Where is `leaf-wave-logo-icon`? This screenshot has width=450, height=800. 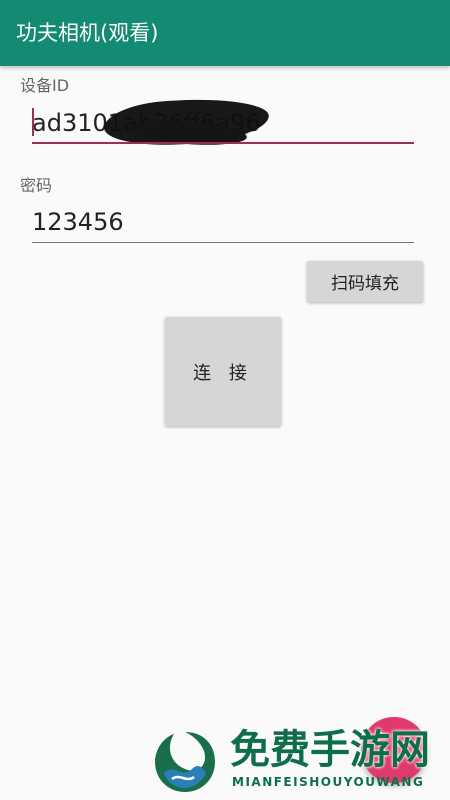 leaf-wave-logo-icon is located at coordinates (185, 762).